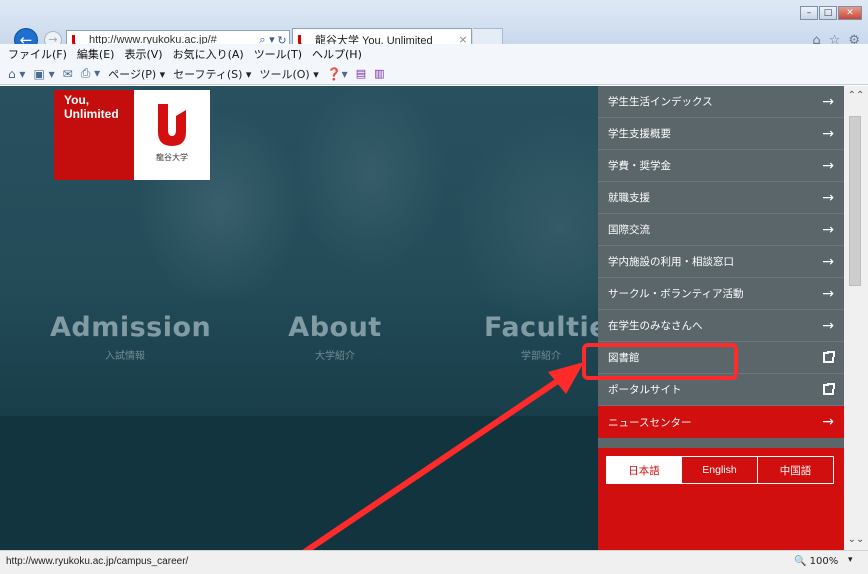 The height and width of the screenshot is (574, 868). What do you see at coordinates (94, 135) in the screenshot?
I see `brand-tagline: You, Unlimited` at bounding box center [94, 135].